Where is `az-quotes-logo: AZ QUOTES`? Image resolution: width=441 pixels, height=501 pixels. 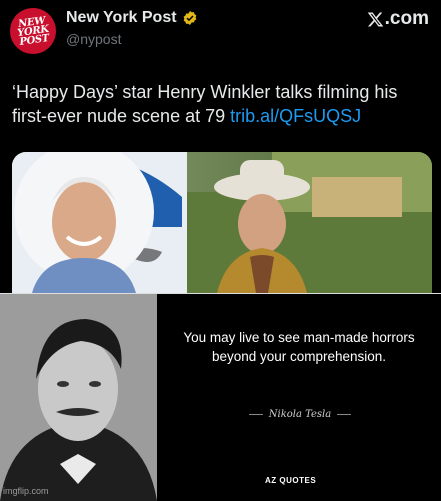 az-quotes-logo: AZ QUOTES is located at coordinates (291, 480).